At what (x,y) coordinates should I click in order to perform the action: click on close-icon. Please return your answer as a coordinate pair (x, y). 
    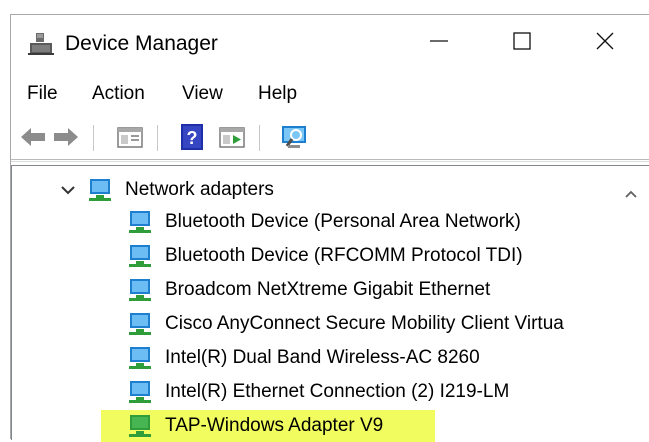
    Looking at the image, I should click on (605, 41).